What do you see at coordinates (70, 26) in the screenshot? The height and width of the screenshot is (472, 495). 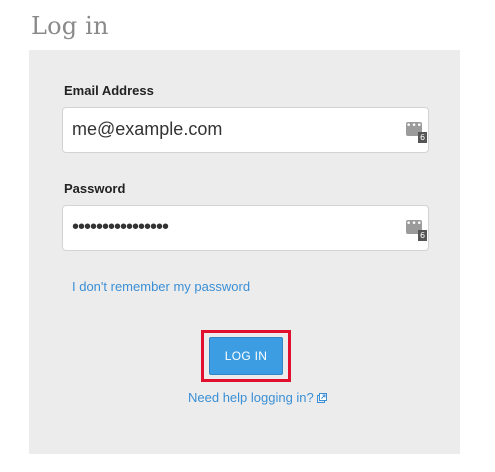 I see `page-title: Log in` at bounding box center [70, 26].